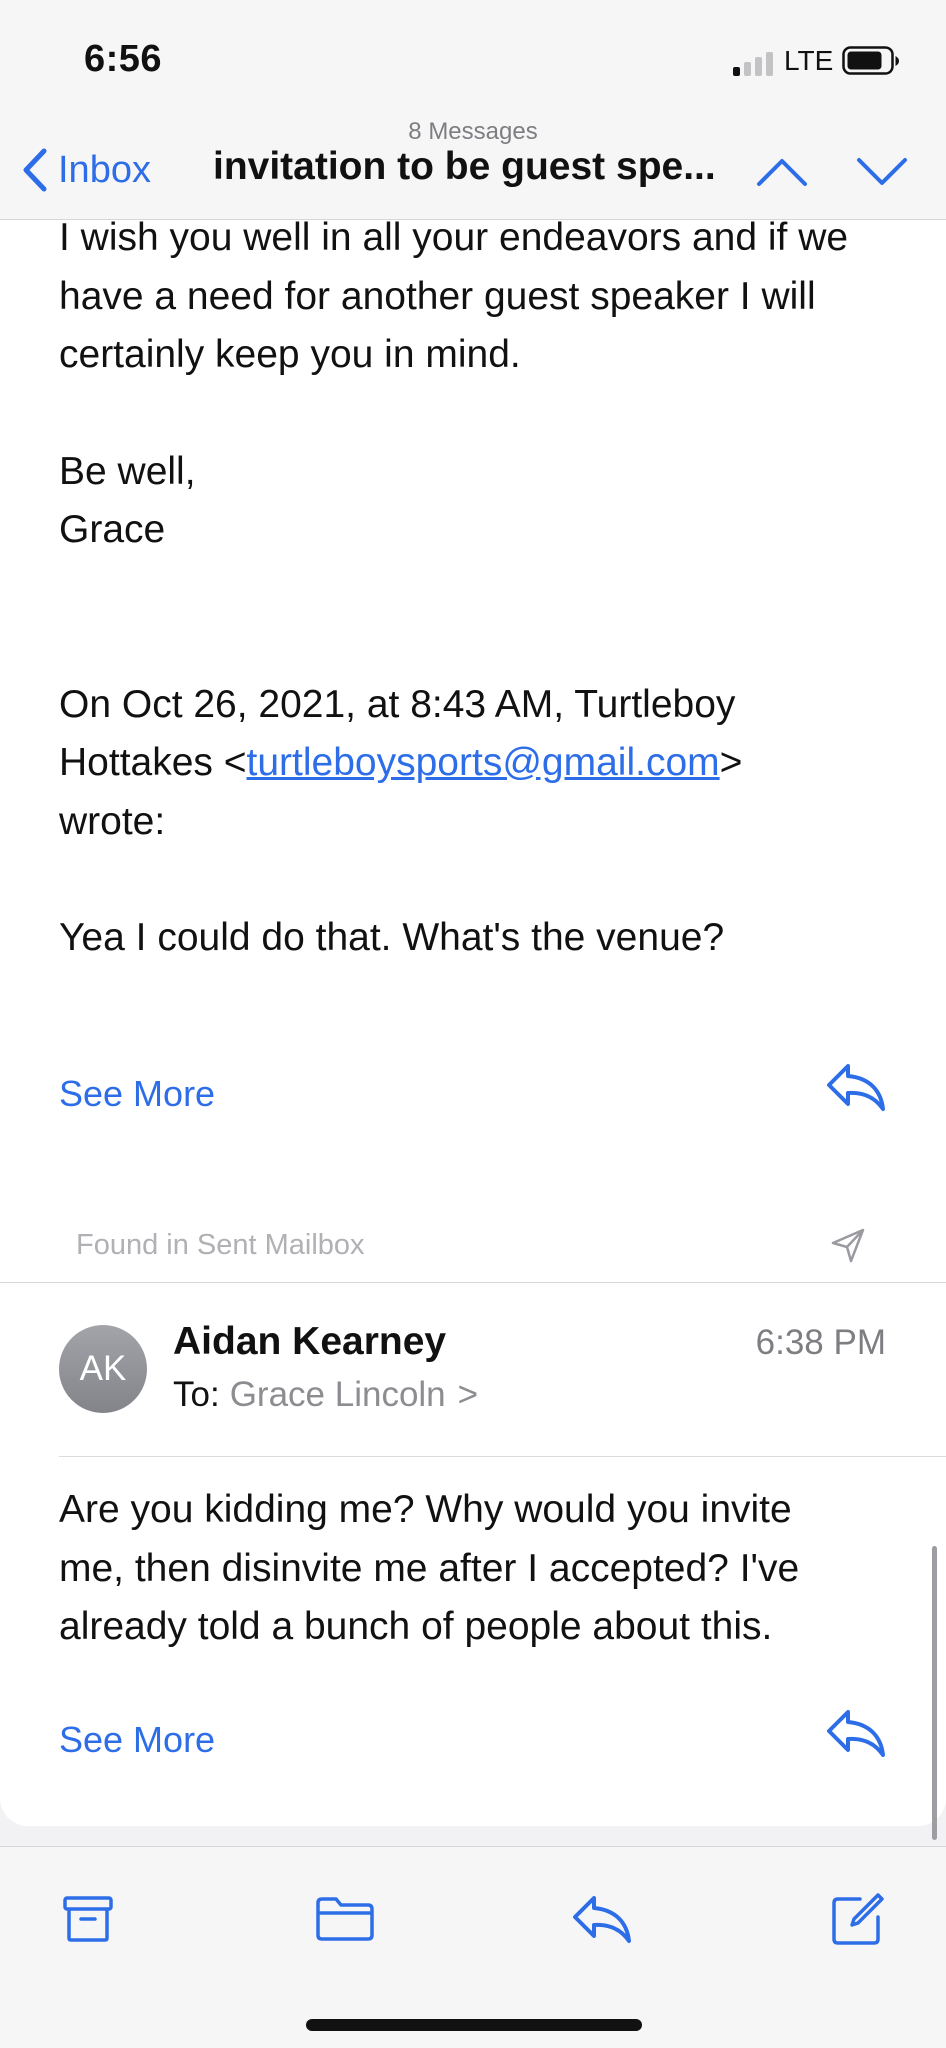 The height and width of the screenshot is (2048, 946). I want to click on quoted-body: Yea I could do that. What's the venue?, so click(392, 937).